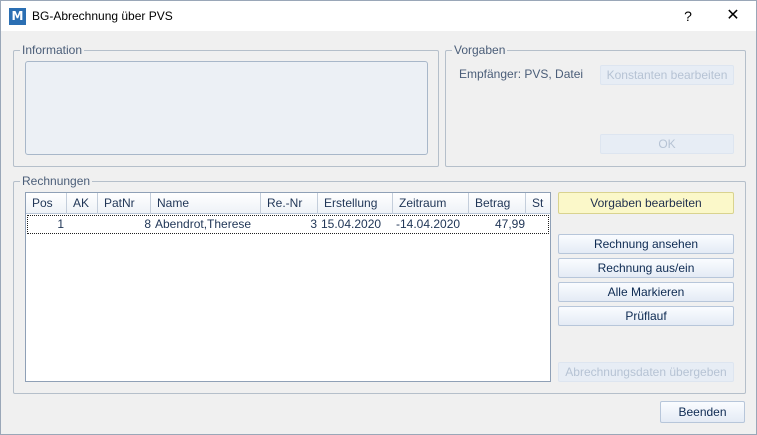 This screenshot has width=757, height=435. Describe the element at coordinates (226, 108) in the screenshot. I see `information-text-box` at that location.